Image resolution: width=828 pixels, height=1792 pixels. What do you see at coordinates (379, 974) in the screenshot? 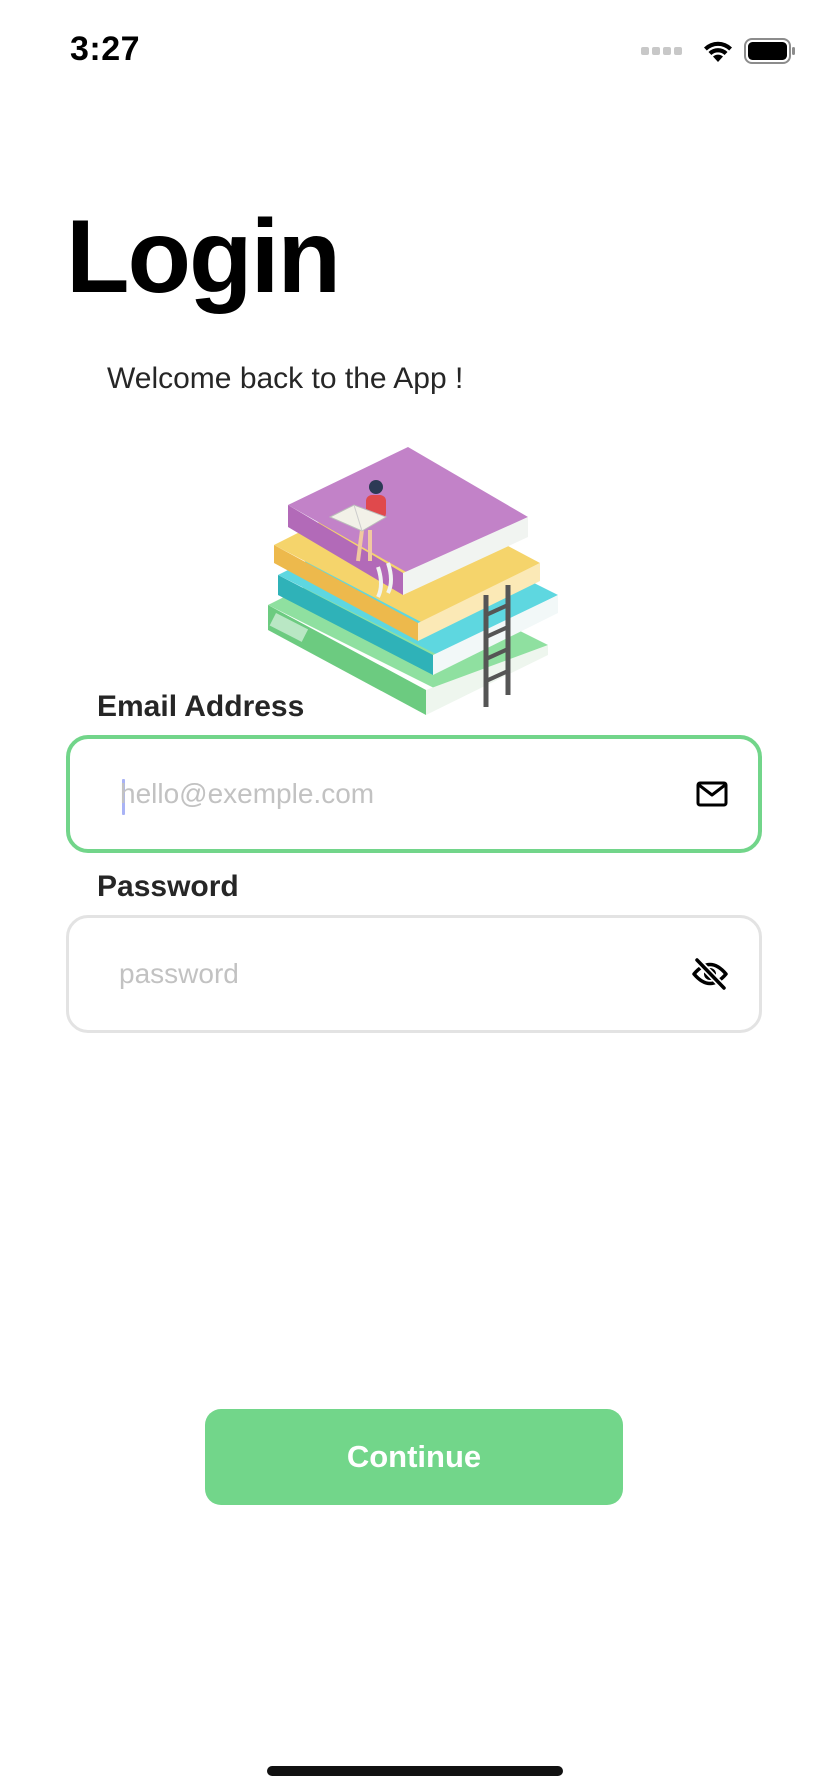
I see `password-input` at bounding box center [379, 974].